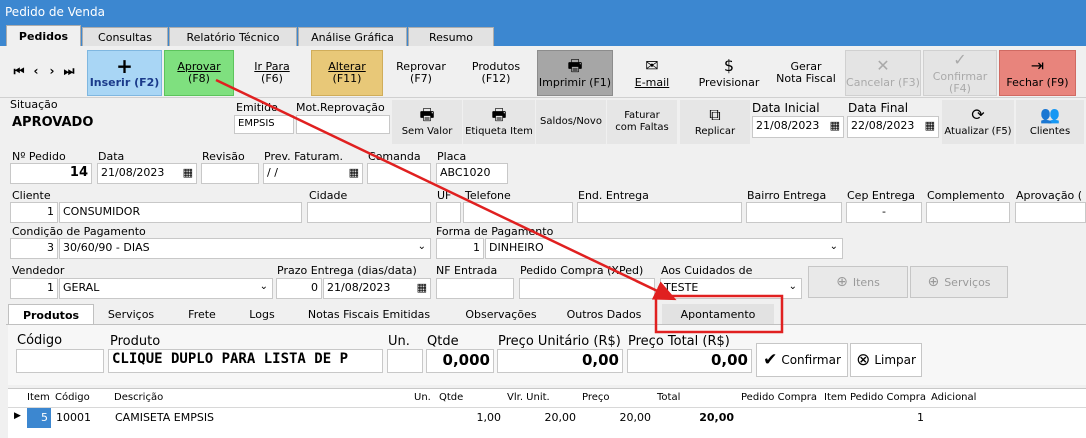 The height and width of the screenshot is (438, 1086). What do you see at coordinates (73, 418) in the screenshot?
I see `grid-cell-codigo: 10001` at bounding box center [73, 418].